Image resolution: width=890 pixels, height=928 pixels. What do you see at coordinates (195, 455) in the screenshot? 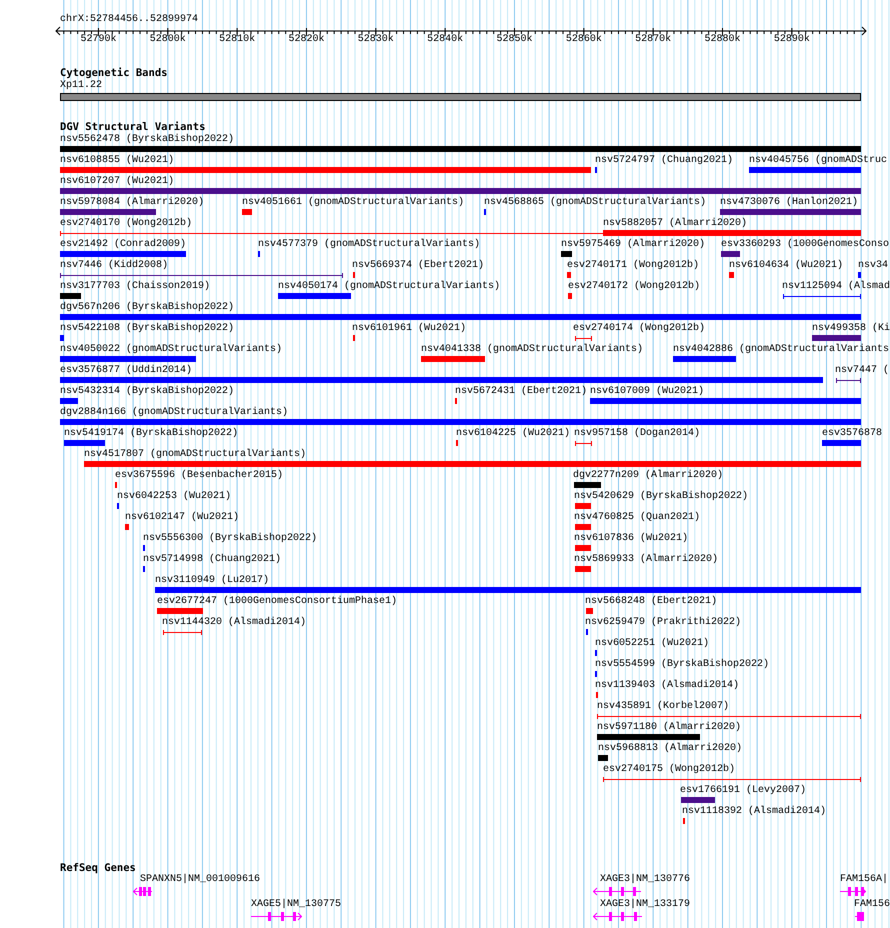
I see `variant-label: nsv4517807 (gnomADStructuralVariants)` at bounding box center [195, 455].